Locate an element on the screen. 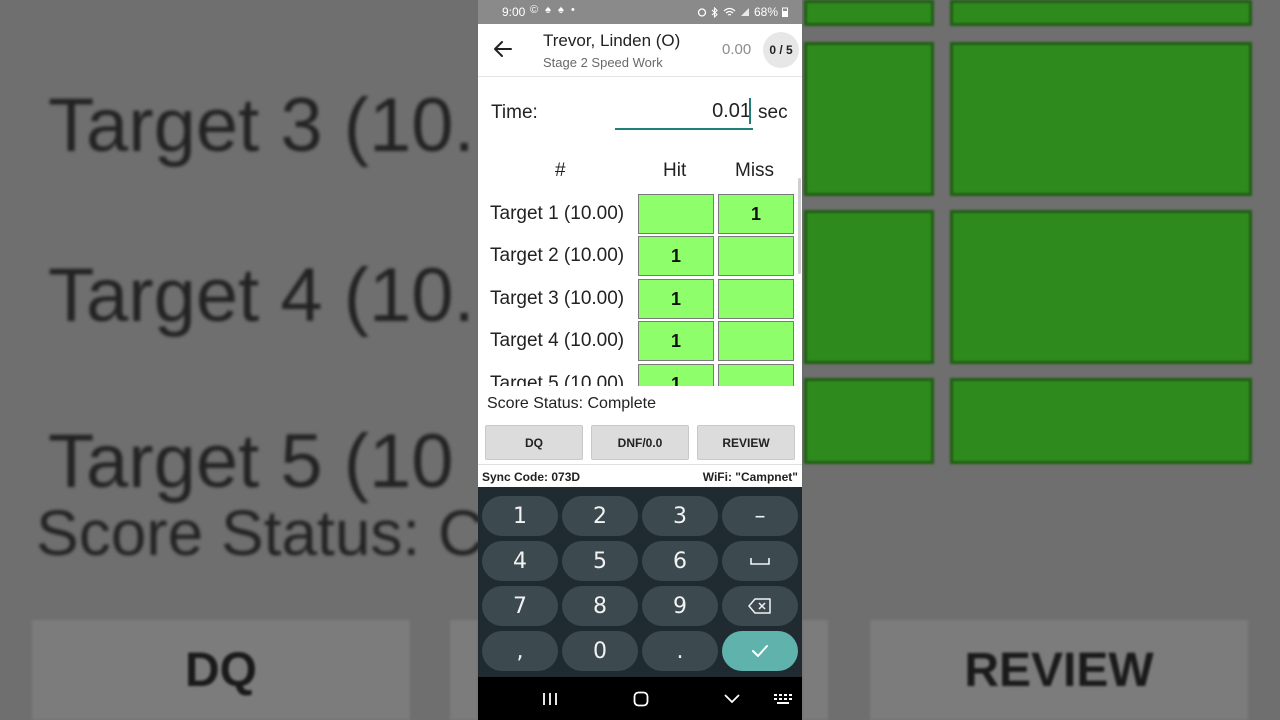  keyboard-switch-icon is located at coordinates (783, 698).